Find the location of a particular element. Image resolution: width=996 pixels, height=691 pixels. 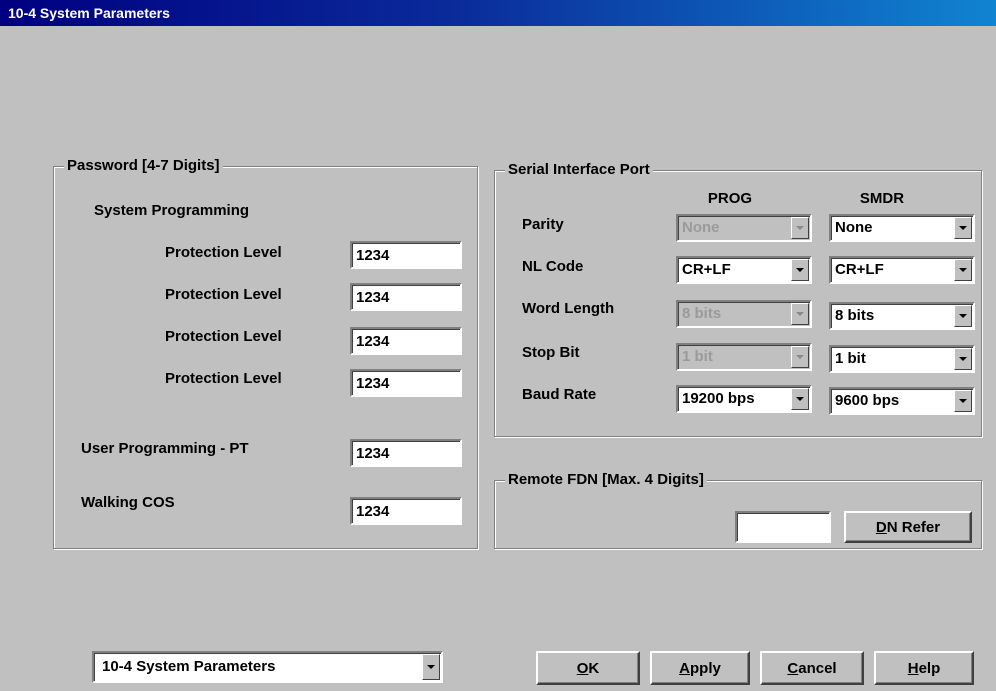

user-programming-label: User Programming - PT is located at coordinates (165, 448).